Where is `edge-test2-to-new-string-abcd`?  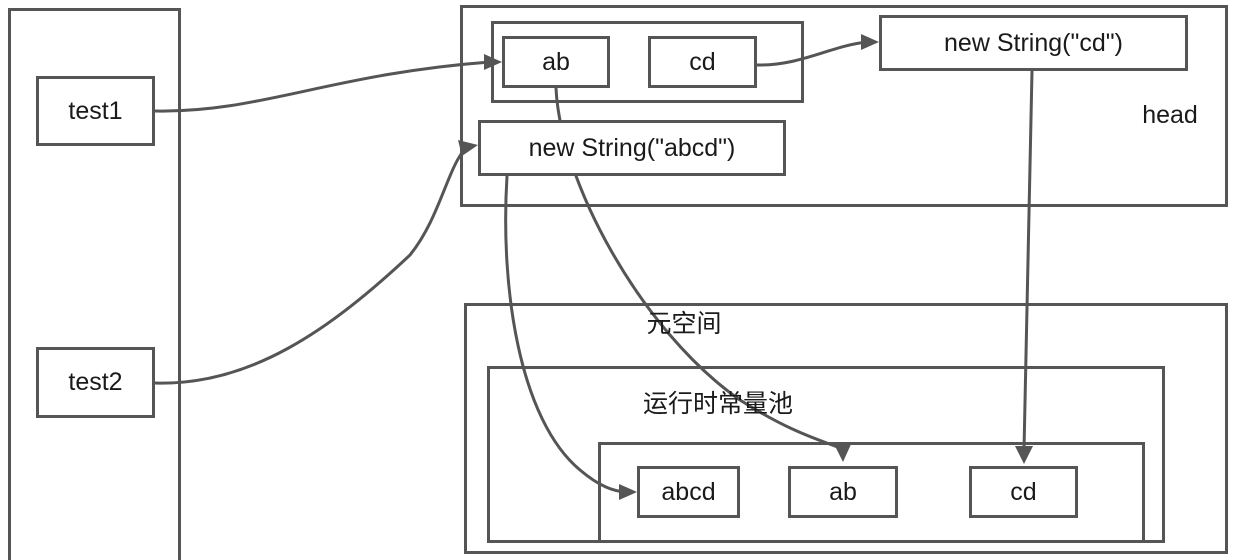 edge-test2-to-new-string-abcd is located at coordinates (315, 262).